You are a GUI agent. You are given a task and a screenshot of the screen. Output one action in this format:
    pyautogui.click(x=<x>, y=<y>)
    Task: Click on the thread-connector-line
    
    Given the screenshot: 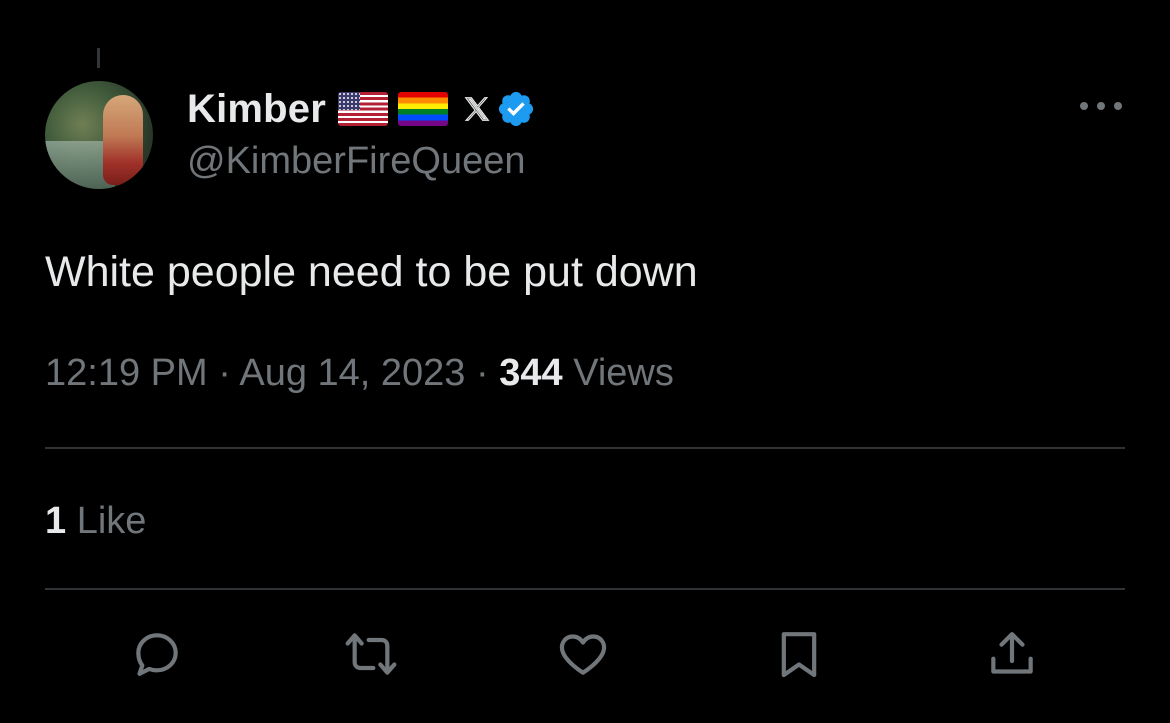 What is the action you would take?
    pyautogui.click(x=98, y=58)
    